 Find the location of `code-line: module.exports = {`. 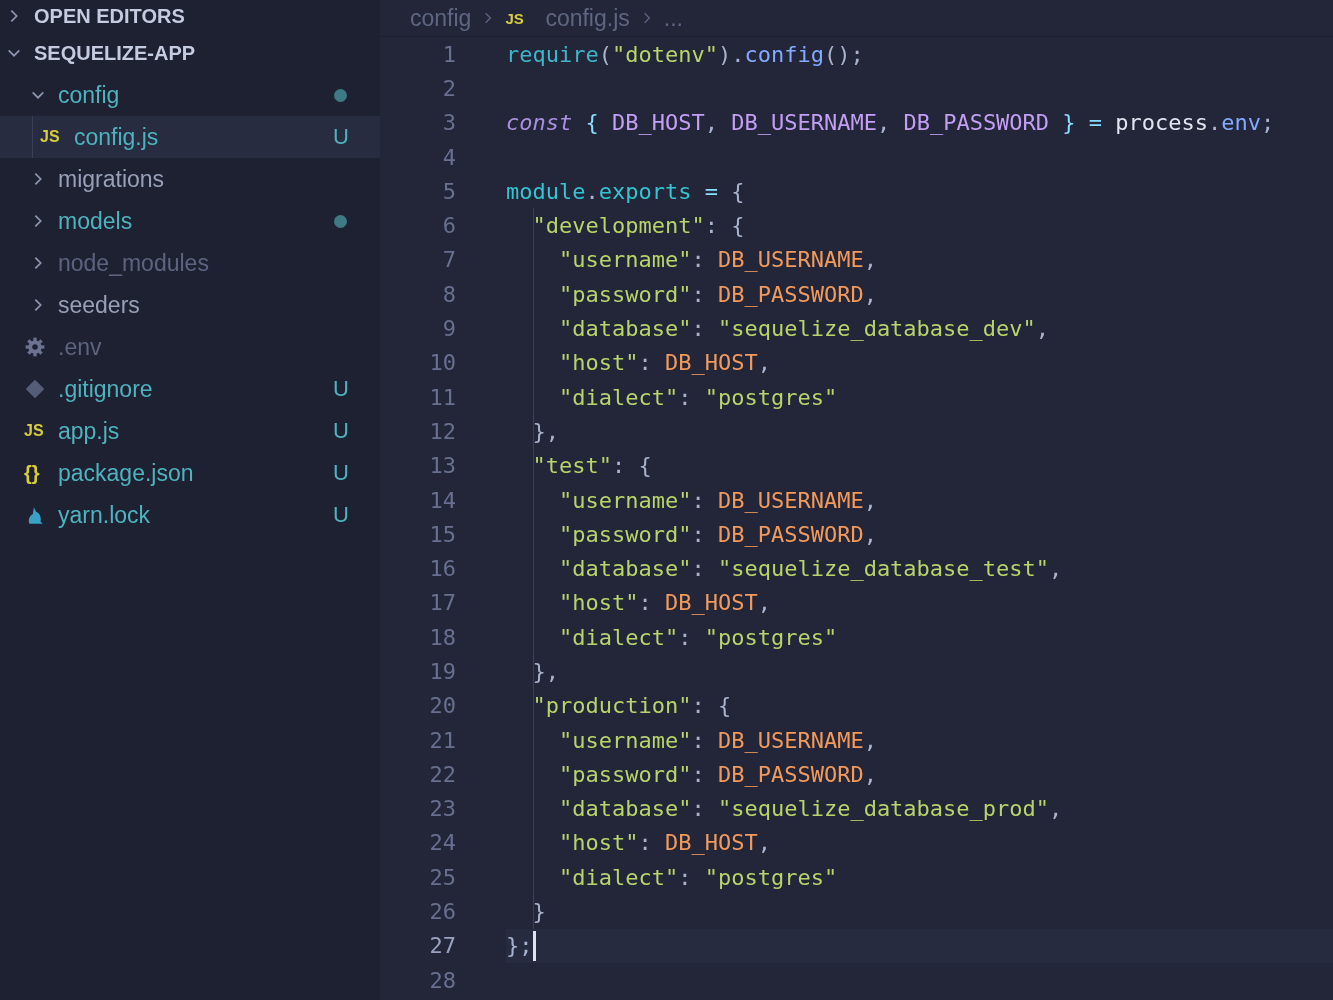

code-line: module.exports = { is located at coordinates (625, 191).